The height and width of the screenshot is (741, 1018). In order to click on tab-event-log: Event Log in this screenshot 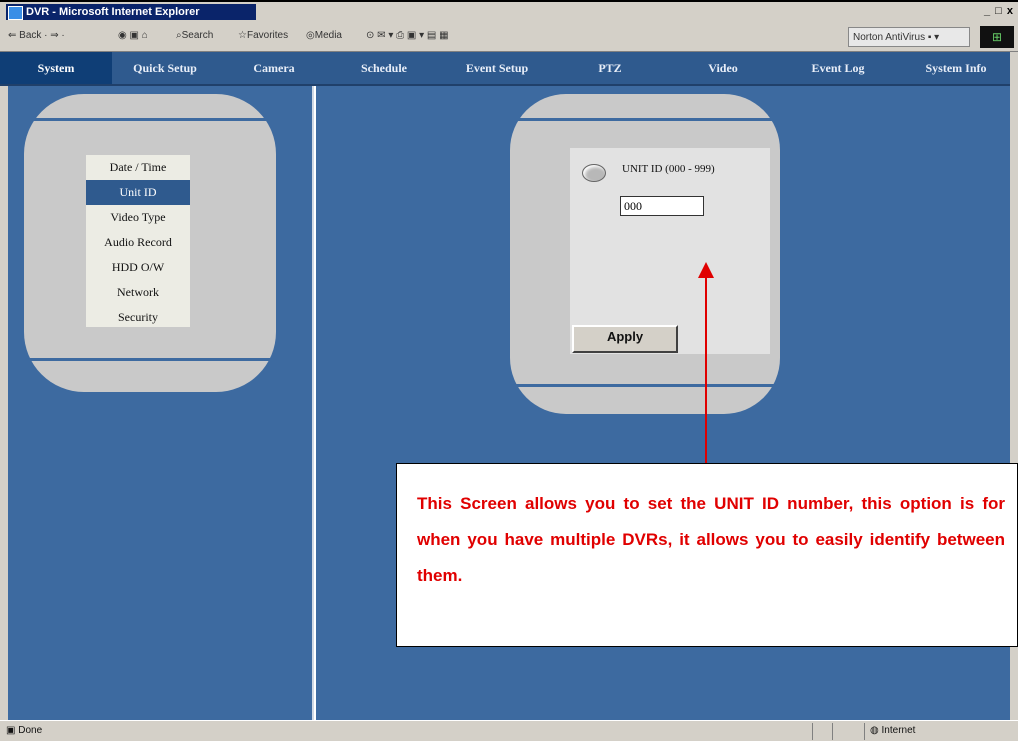, I will do `click(838, 68)`.